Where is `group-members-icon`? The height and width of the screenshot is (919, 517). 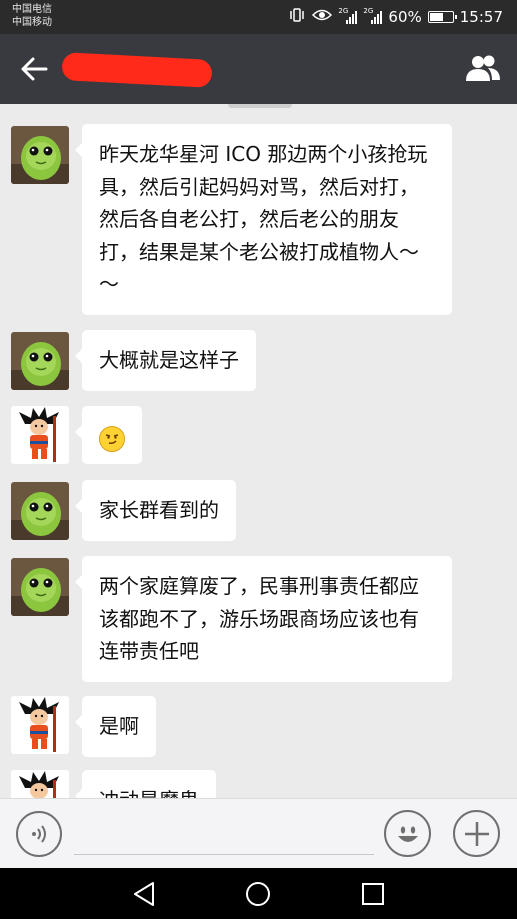 group-members-icon is located at coordinates (483, 68).